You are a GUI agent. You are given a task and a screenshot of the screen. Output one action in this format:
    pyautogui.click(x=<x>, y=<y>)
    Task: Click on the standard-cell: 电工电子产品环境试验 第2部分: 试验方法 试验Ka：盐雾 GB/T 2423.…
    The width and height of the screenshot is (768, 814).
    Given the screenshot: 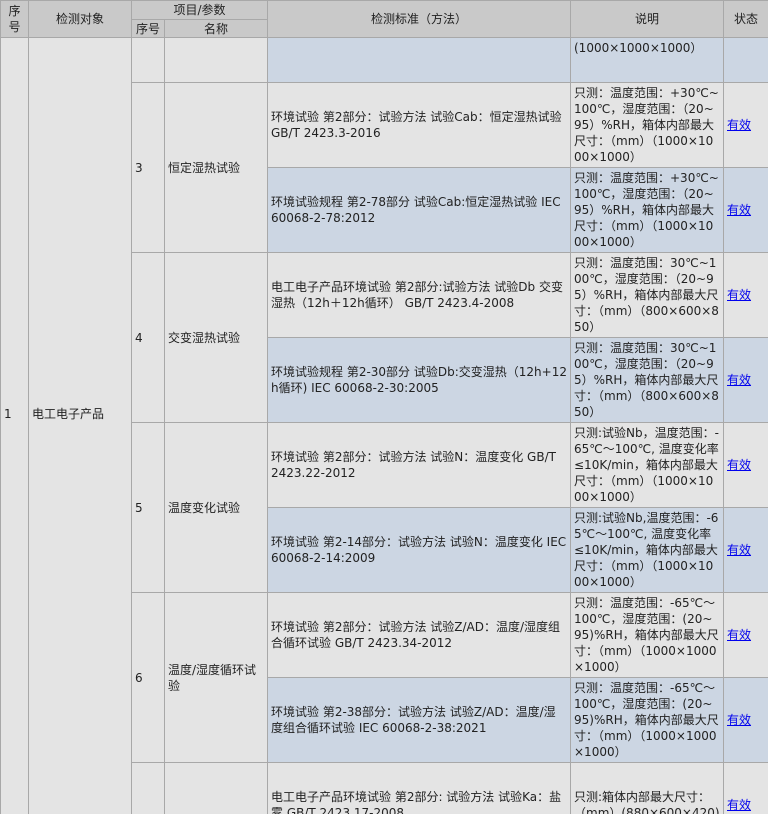 What is the action you would take?
    pyautogui.click(x=419, y=788)
    